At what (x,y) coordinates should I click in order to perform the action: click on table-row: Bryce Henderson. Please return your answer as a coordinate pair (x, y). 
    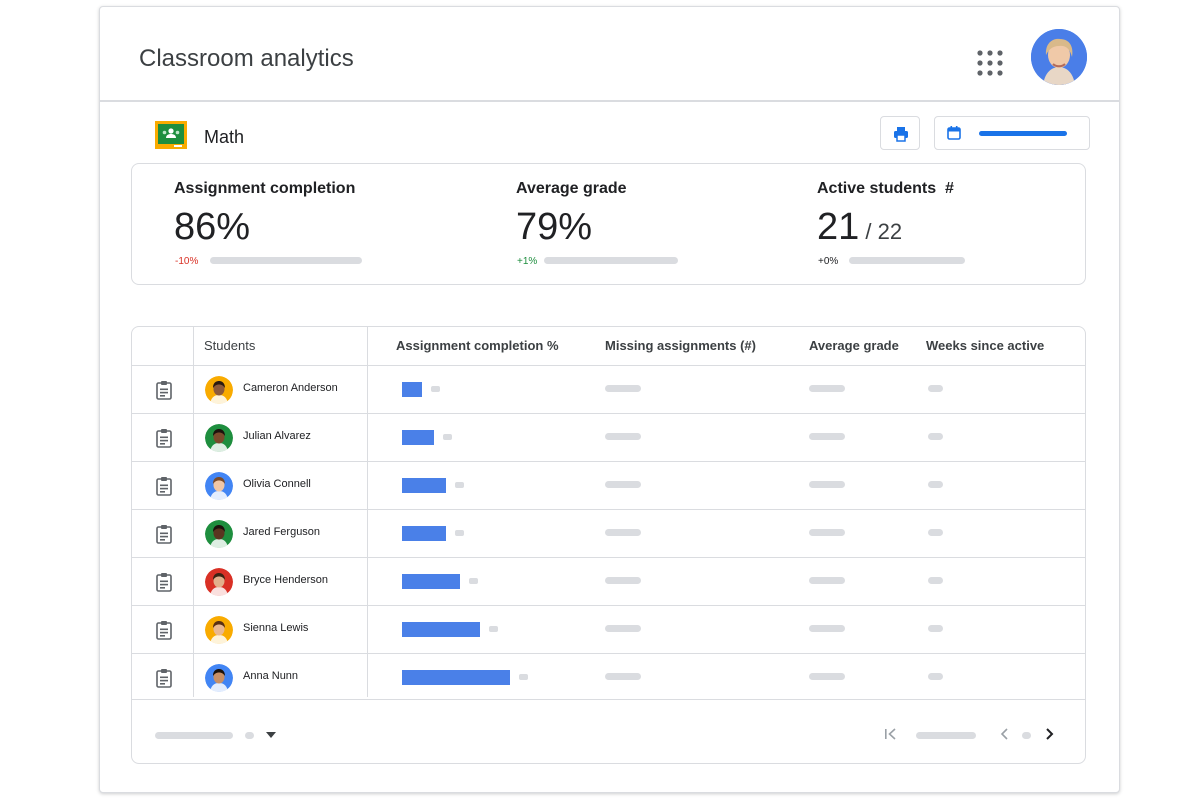
    Looking at the image, I should click on (608, 581).